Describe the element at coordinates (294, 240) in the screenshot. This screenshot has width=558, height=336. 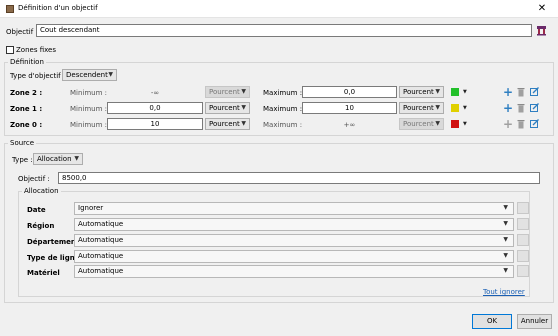
I see `allocation-departement-select: Automatique ▼` at that location.